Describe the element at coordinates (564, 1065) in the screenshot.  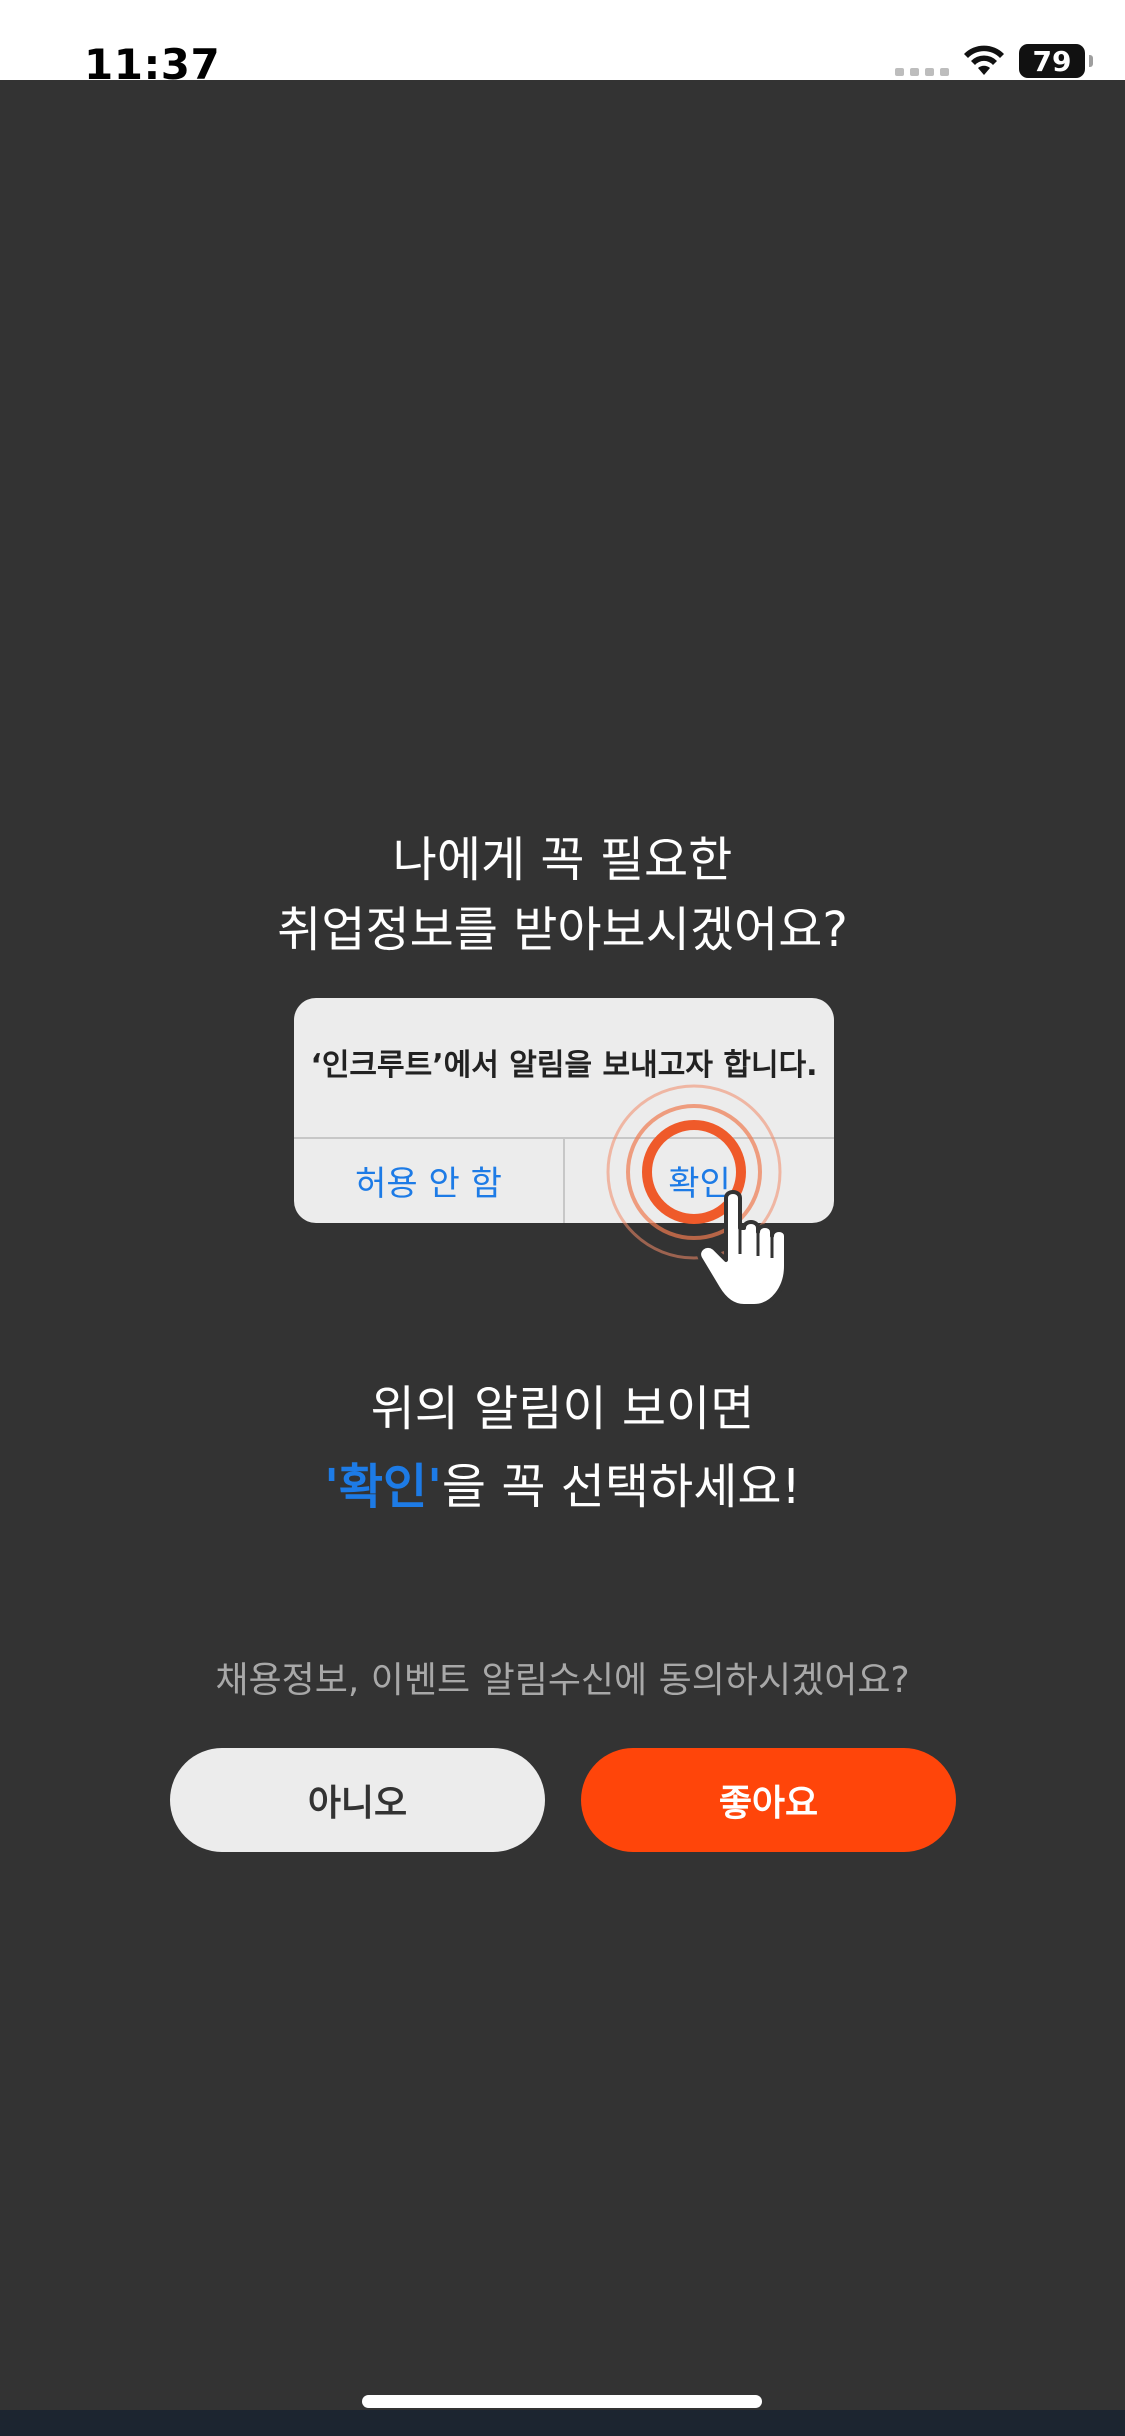
I see `alert-message: ‘인크루트’에서 알림을 보내고자 합니다.` at that location.